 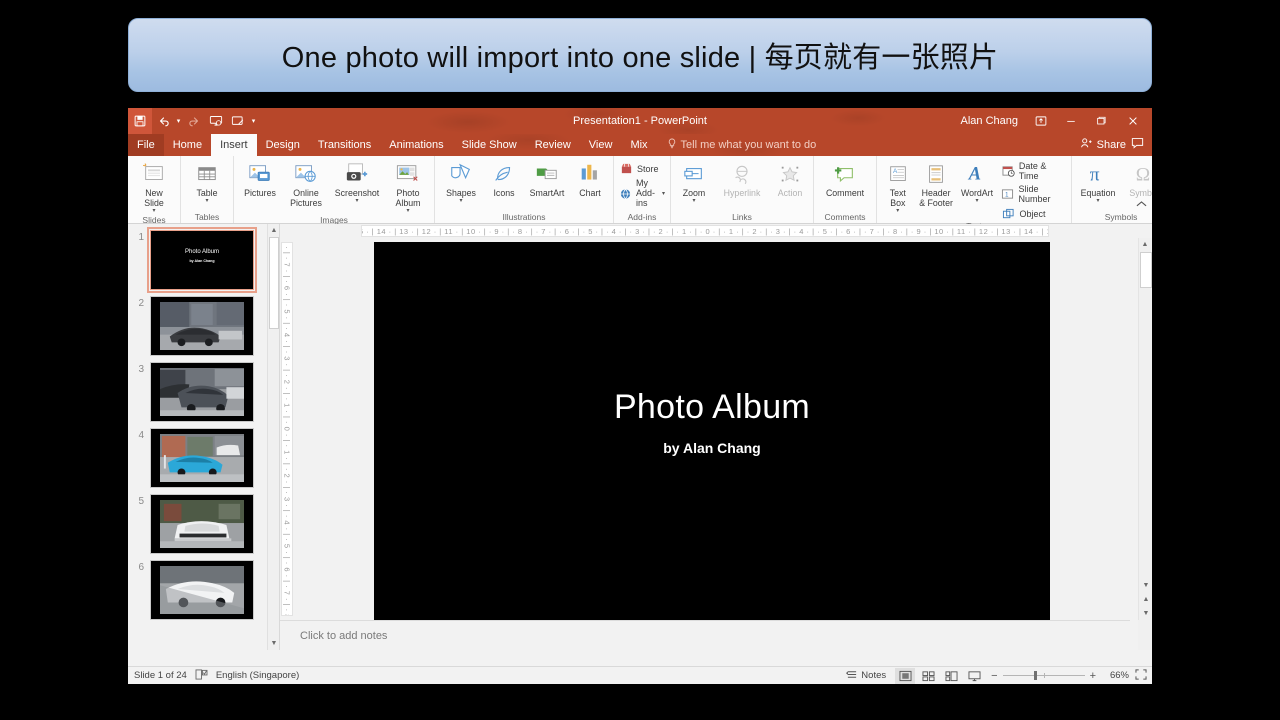 I want to click on tab-animations: Animations, so click(x=416, y=145).